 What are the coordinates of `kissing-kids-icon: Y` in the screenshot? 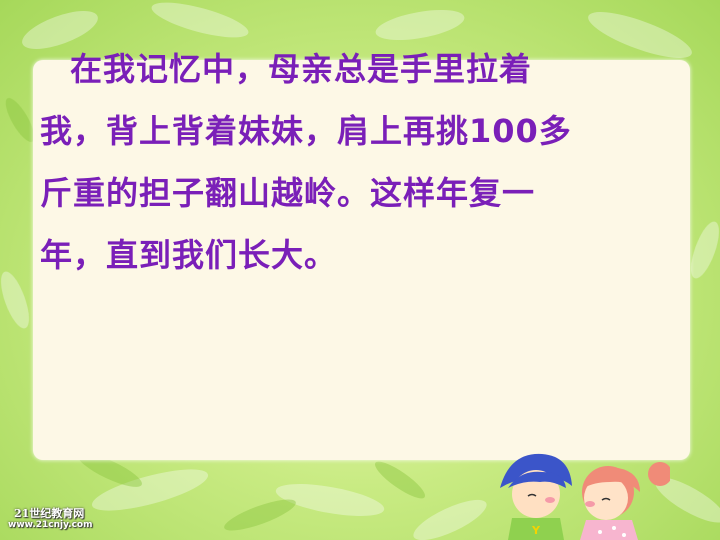 It's located at (585, 496).